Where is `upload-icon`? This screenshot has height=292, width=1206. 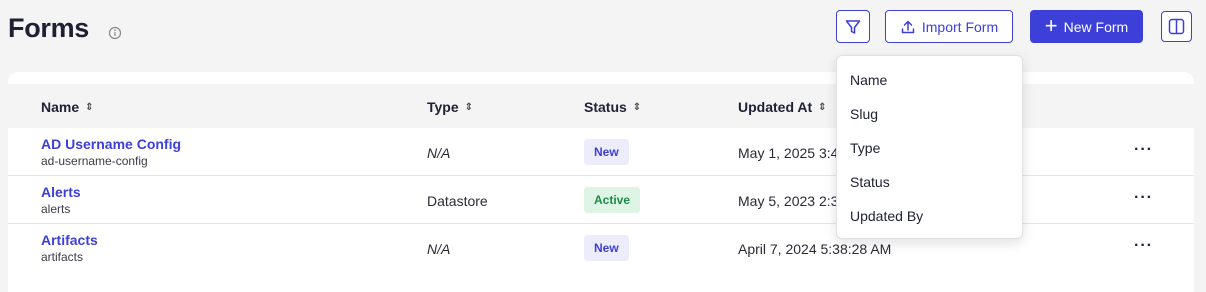
upload-icon is located at coordinates (908, 26).